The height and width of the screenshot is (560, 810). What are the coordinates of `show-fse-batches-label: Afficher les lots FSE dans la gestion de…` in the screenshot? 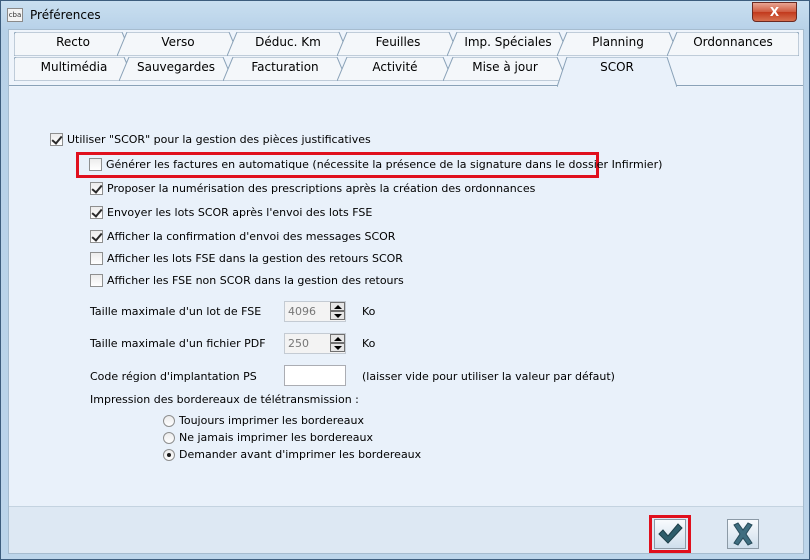 It's located at (255, 258).